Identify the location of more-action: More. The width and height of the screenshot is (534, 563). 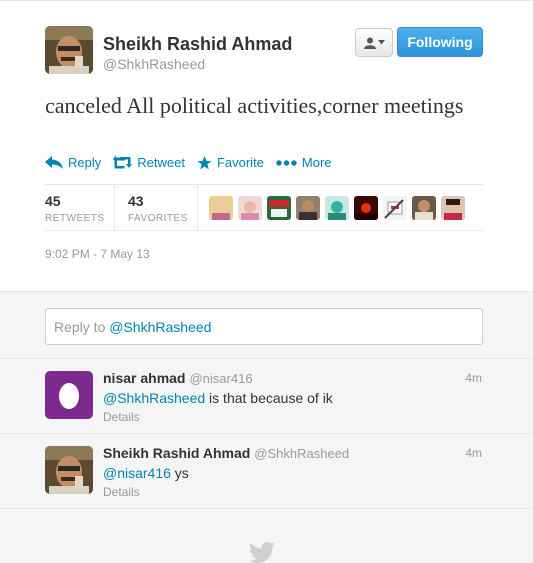
(304, 162).